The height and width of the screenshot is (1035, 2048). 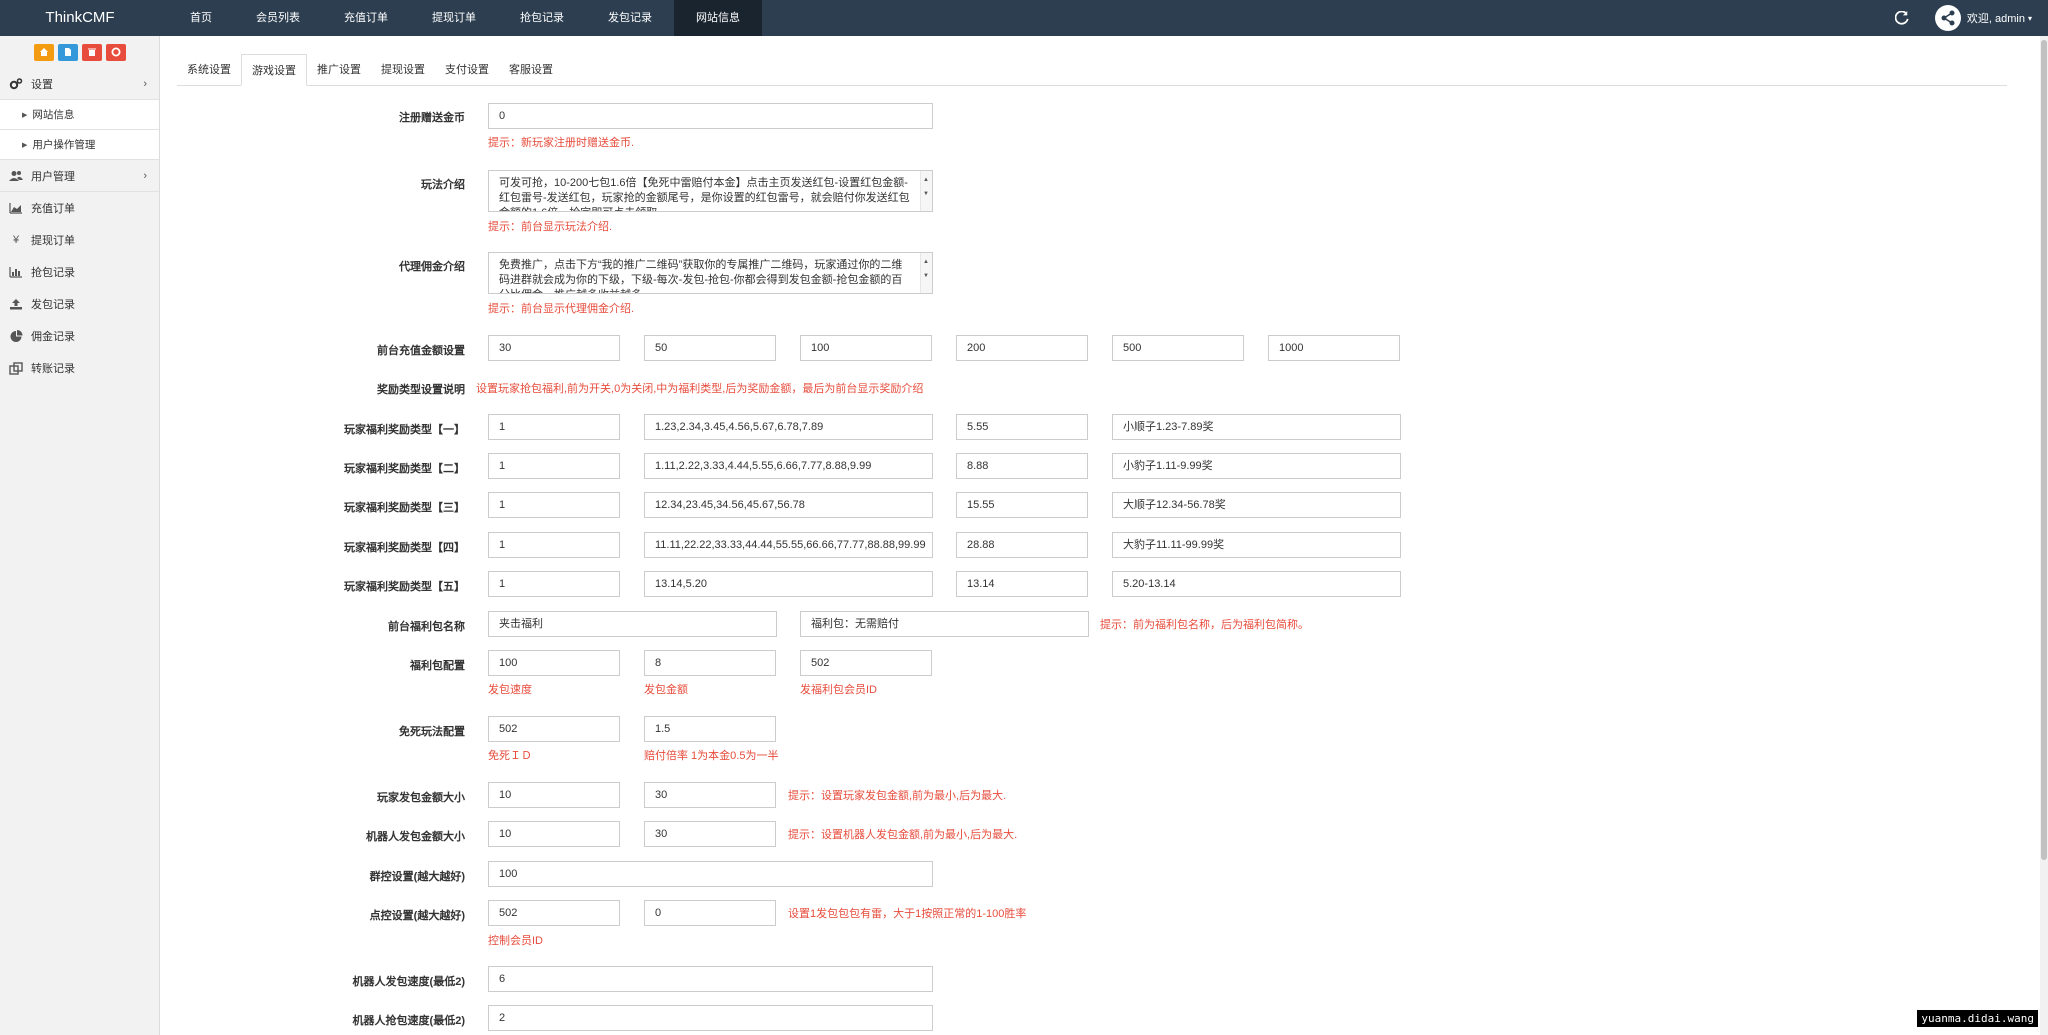 I want to click on chevron-right-icon: ›, so click(x=145, y=84).